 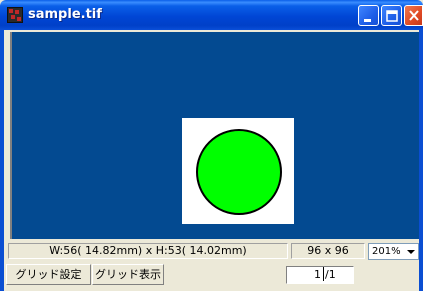 I want to click on title-bar: sample.tif, so click(x=211, y=15).